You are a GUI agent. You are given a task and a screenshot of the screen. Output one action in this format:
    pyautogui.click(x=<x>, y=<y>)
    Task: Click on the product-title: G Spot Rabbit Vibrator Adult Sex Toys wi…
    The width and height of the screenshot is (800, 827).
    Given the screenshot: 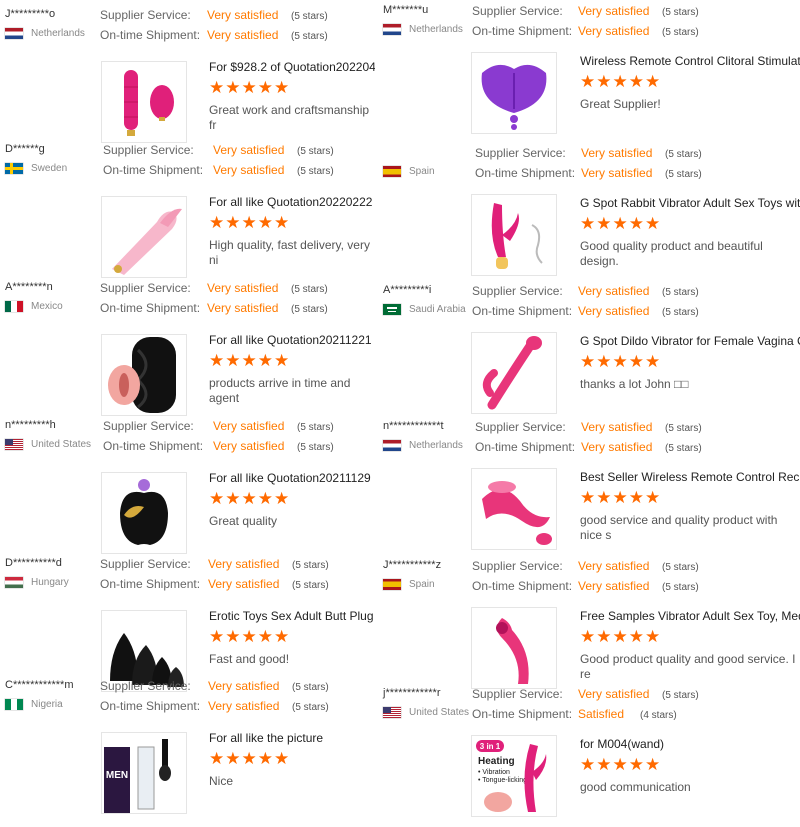 What is the action you would take?
    pyautogui.click(x=690, y=203)
    